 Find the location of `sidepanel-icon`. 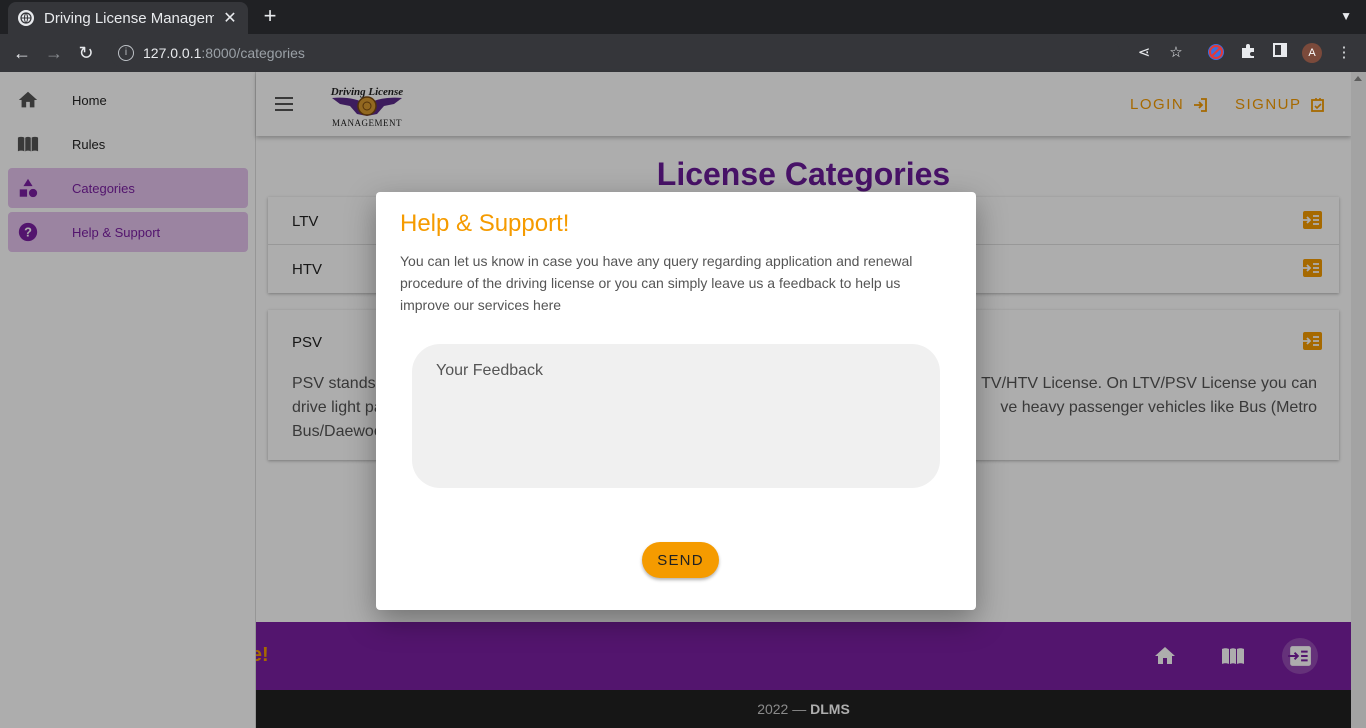

sidepanel-icon is located at coordinates (1280, 53).